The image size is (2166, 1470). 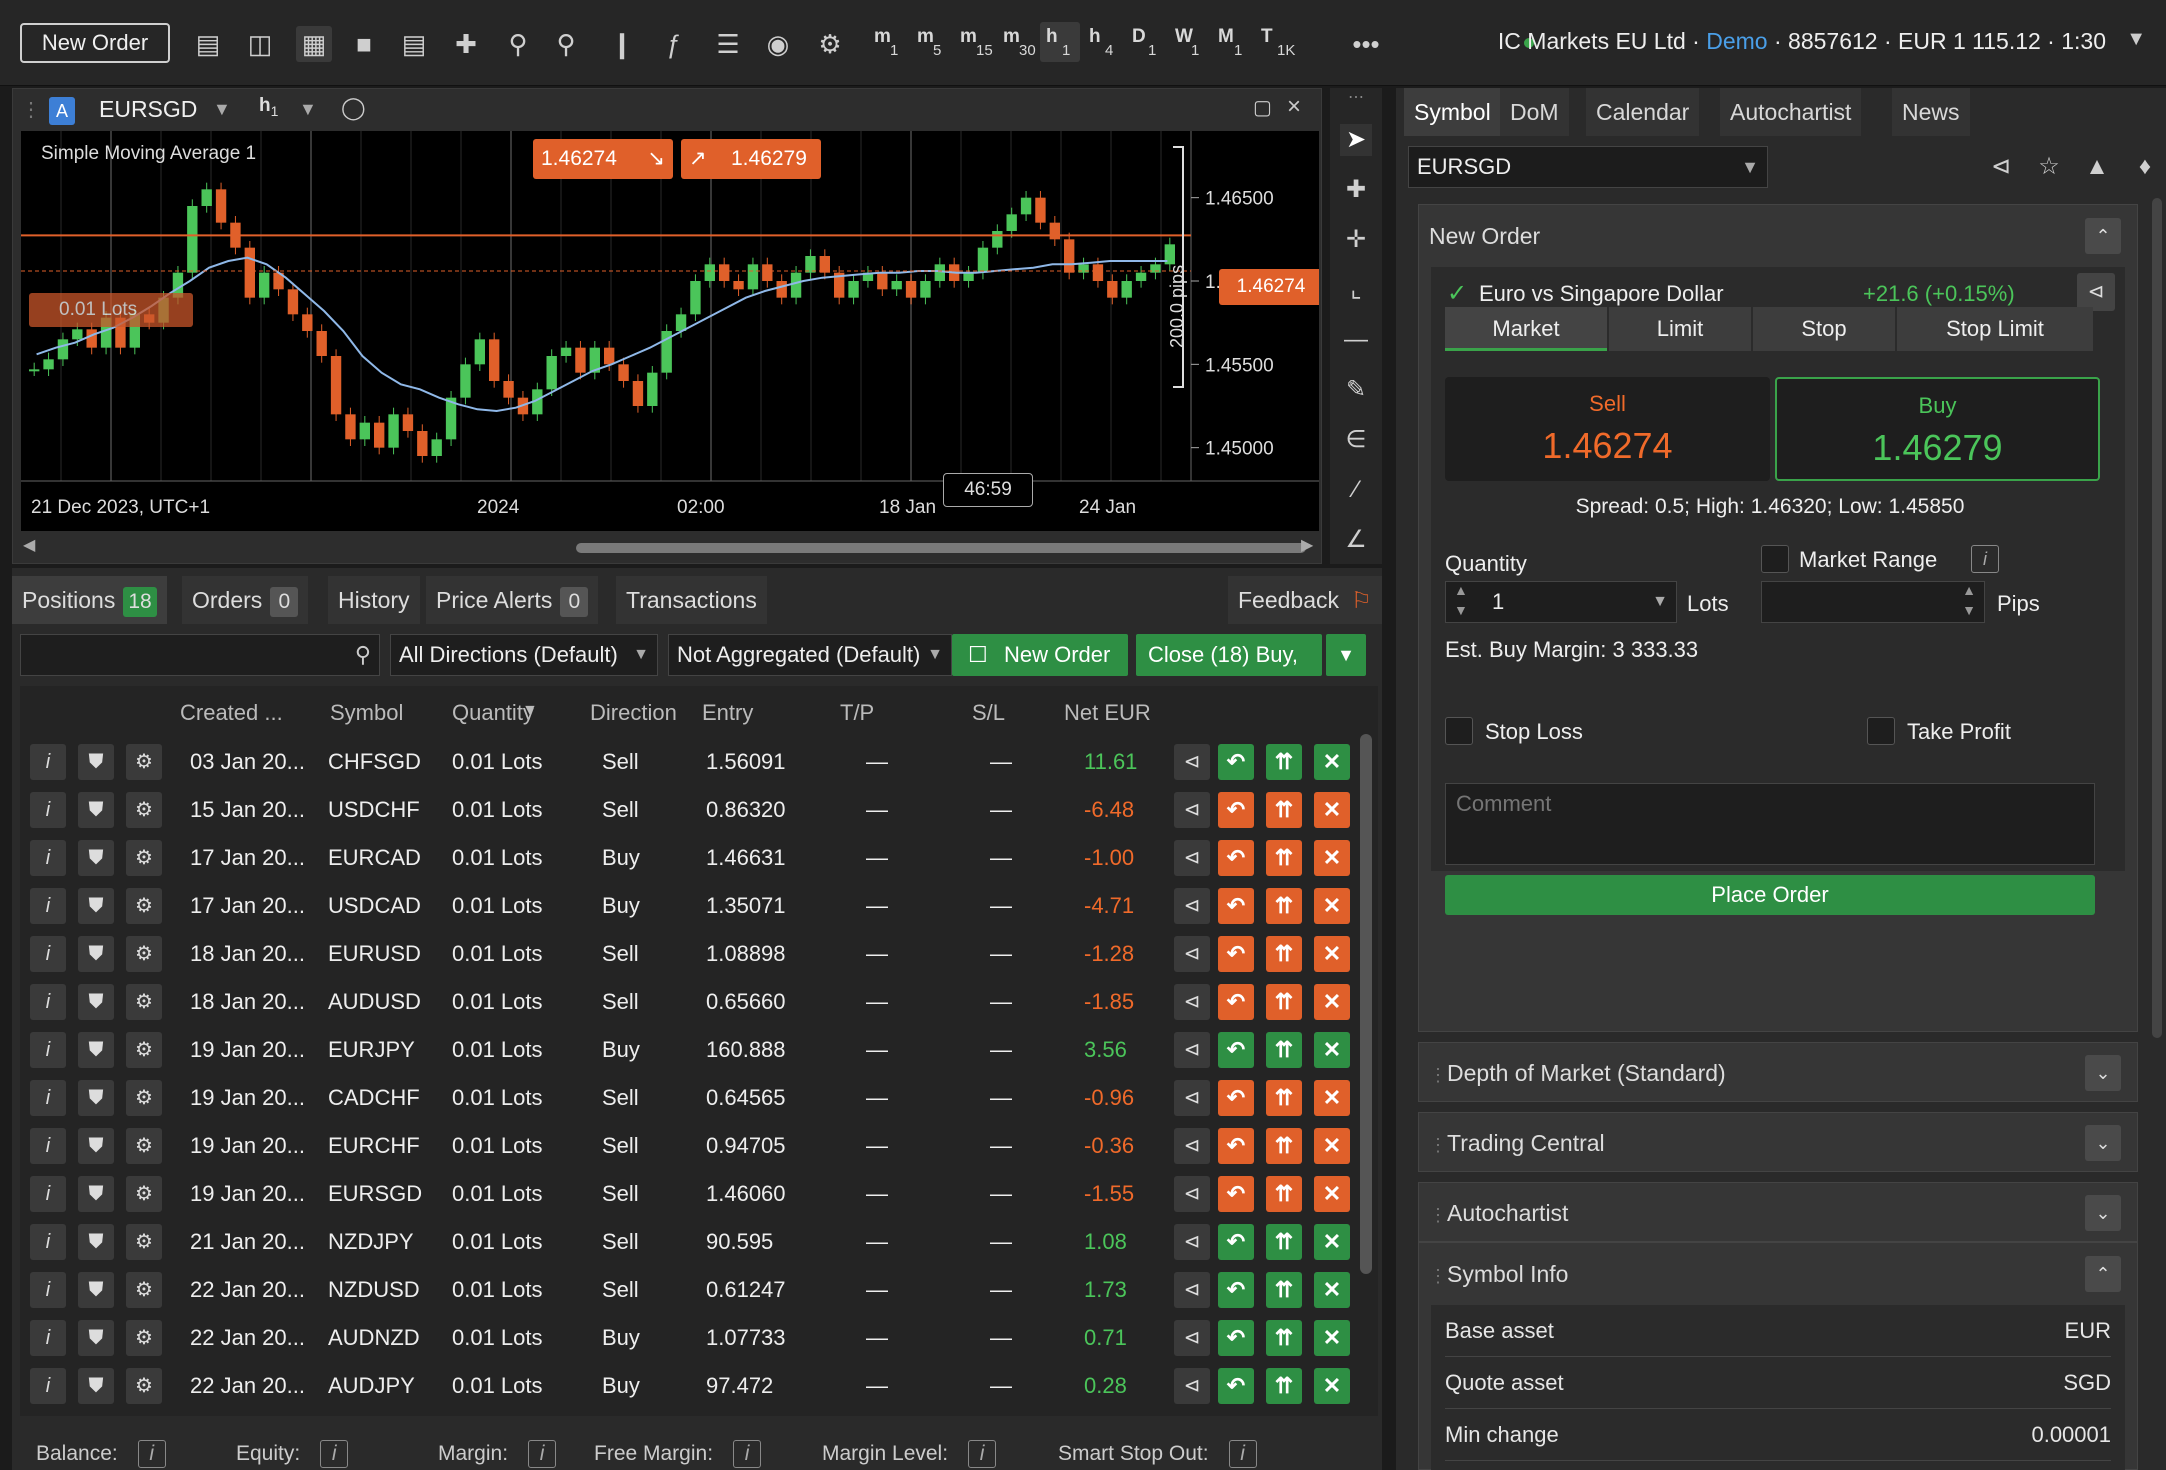 What do you see at coordinates (1461, 600) in the screenshot?
I see `stepper-arrows-icon: ▲ ▼` at bounding box center [1461, 600].